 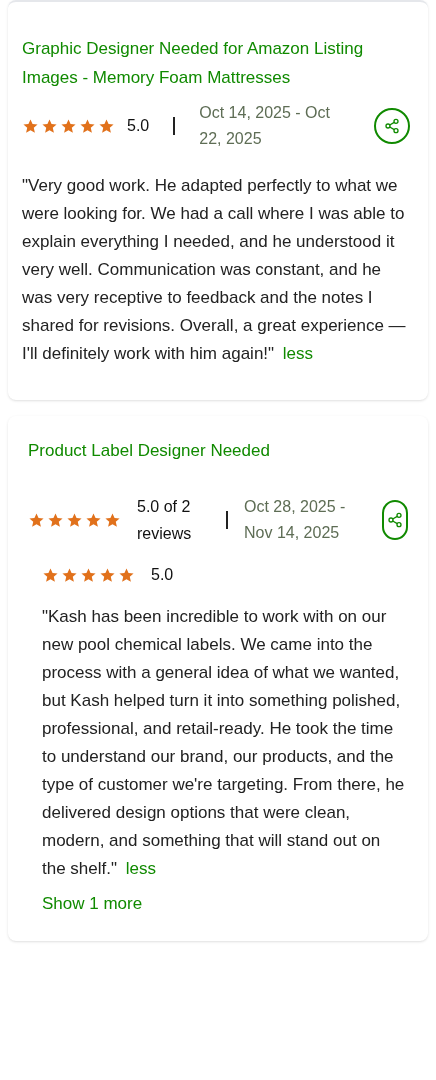 What do you see at coordinates (265, 126) in the screenshot?
I see `date-range: Oct 14, 2025 - Oct 22, 2025` at bounding box center [265, 126].